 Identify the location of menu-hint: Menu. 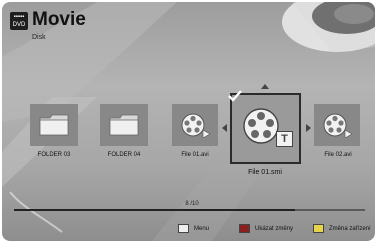
(193, 228).